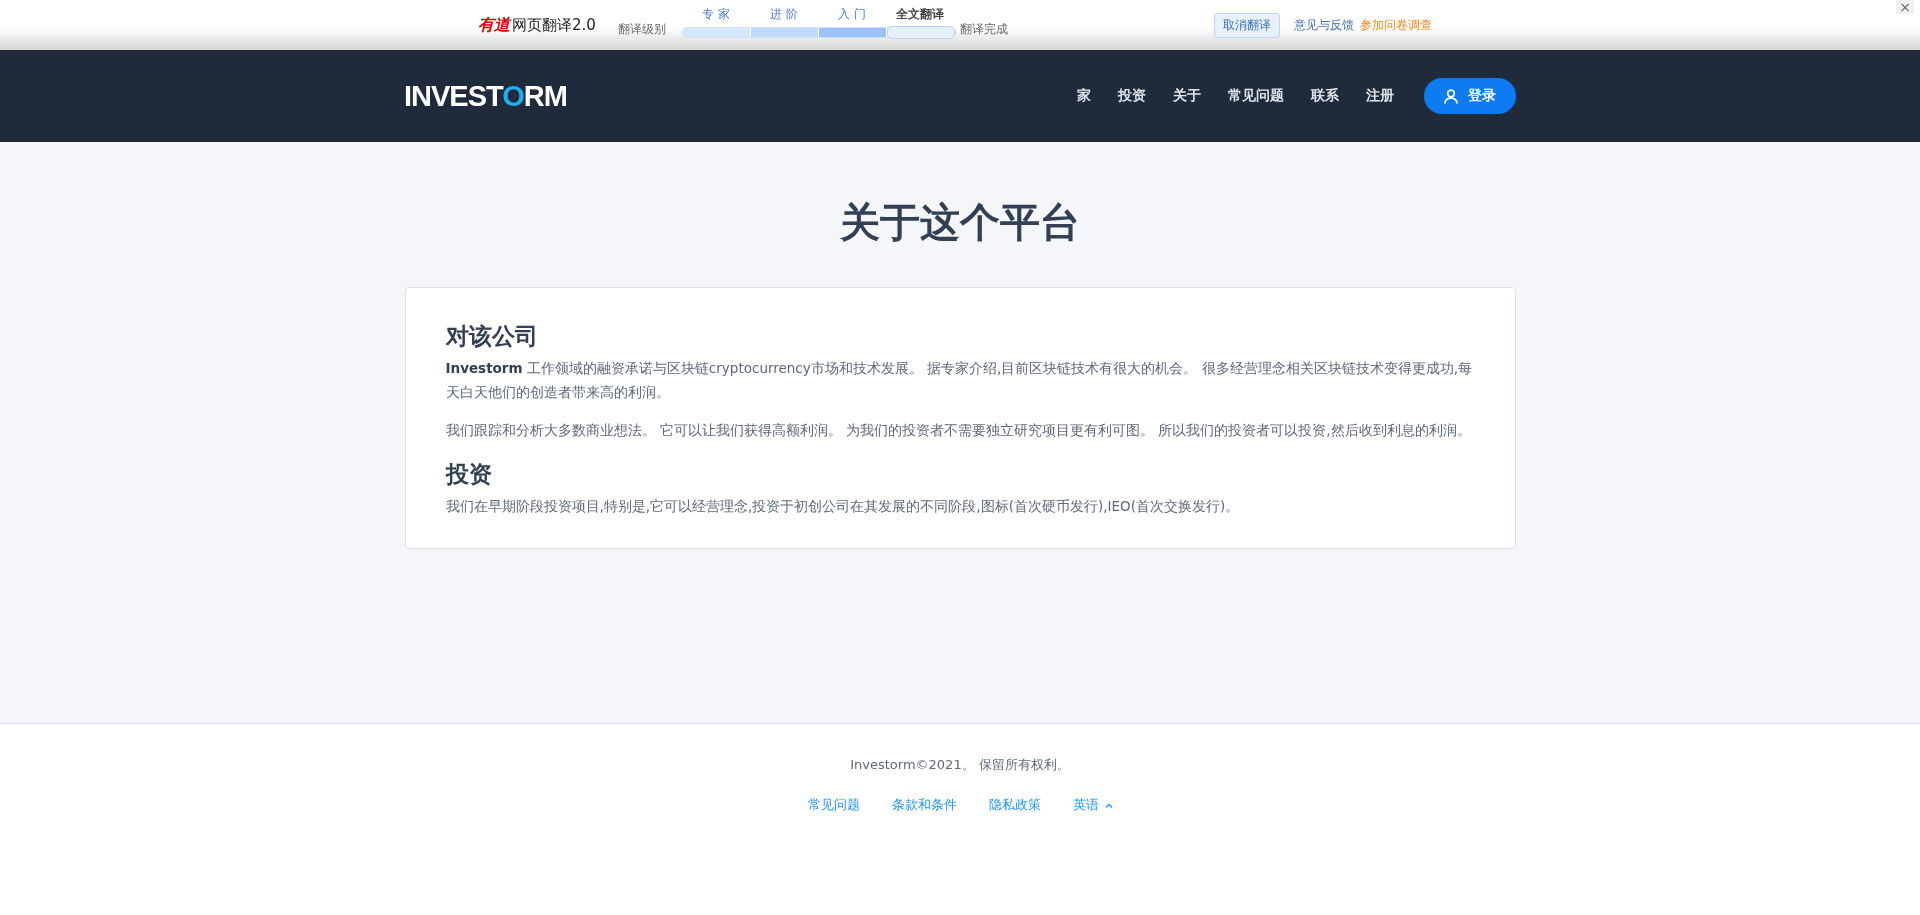 This screenshot has width=1920, height=915. What do you see at coordinates (959, 380) in the screenshot?
I see `paragraph: Investorm 工作领域的融资承诺与区块链cryptocurrency市场和技术发展。 据专家介绍,目前区块链技术有很大的机会。 很多经营理念相关区块链技术变得更成功,每天白天他们的创造者带来高的利润。` at bounding box center [959, 380].